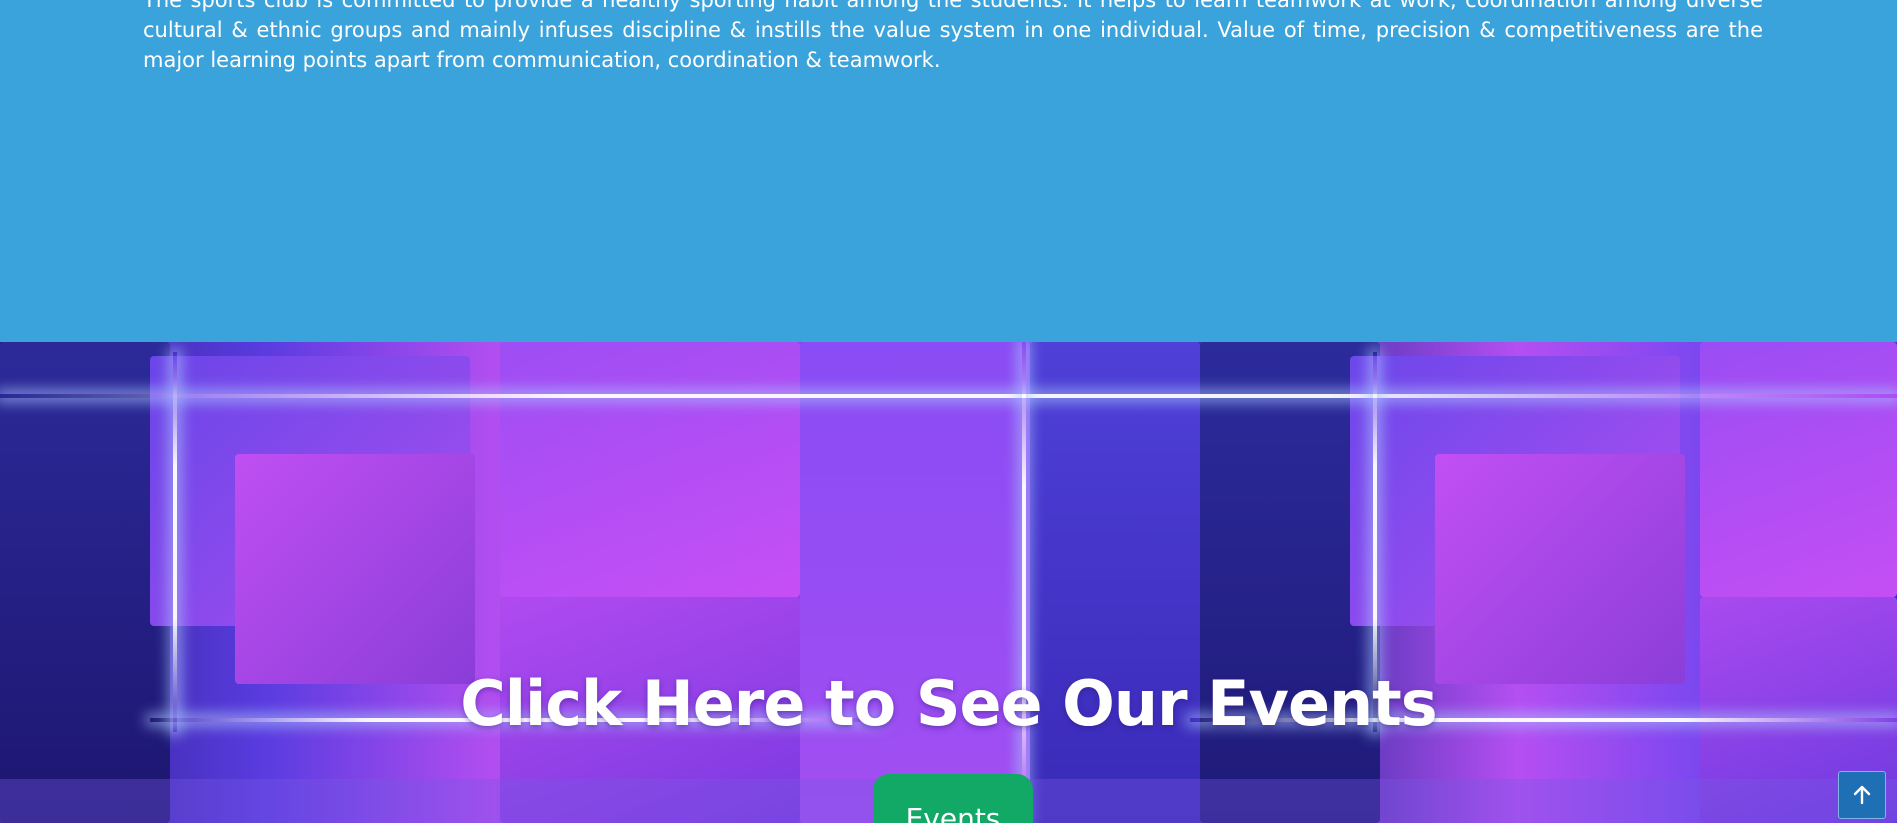  I want to click on events-button: Events, so click(953, 798).